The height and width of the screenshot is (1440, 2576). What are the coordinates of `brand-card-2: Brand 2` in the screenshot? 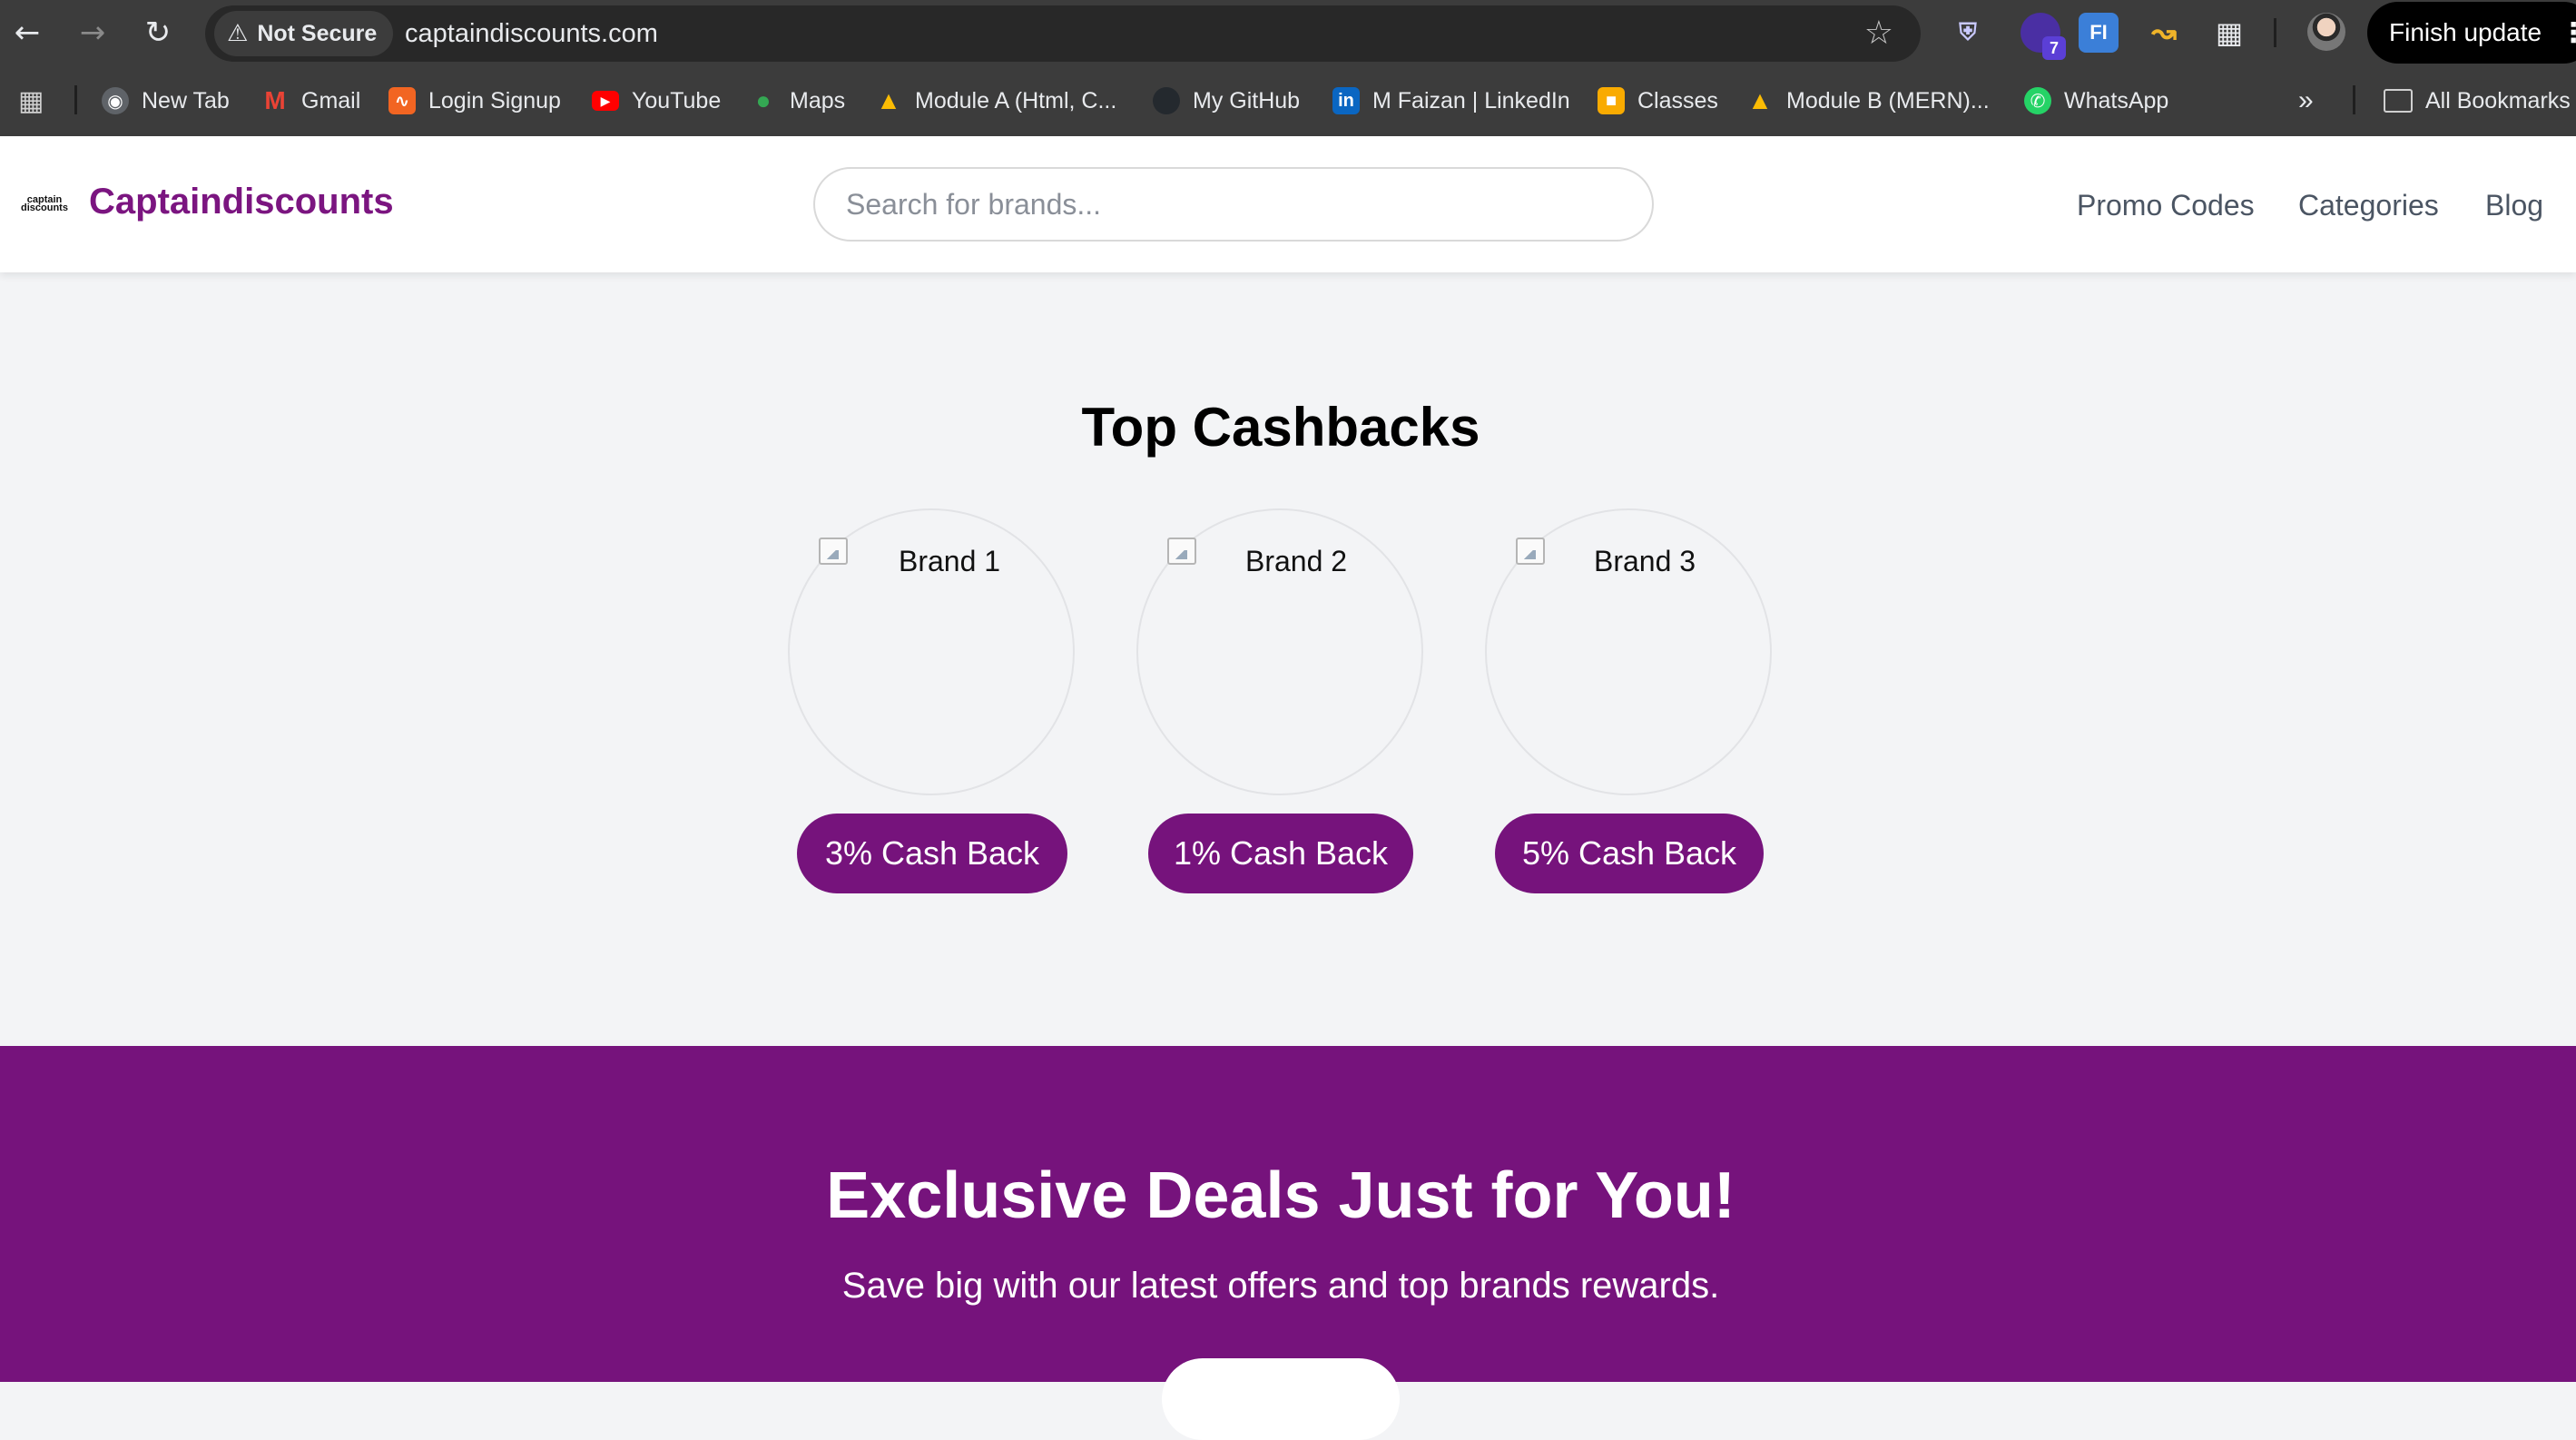 It's located at (1279, 652).